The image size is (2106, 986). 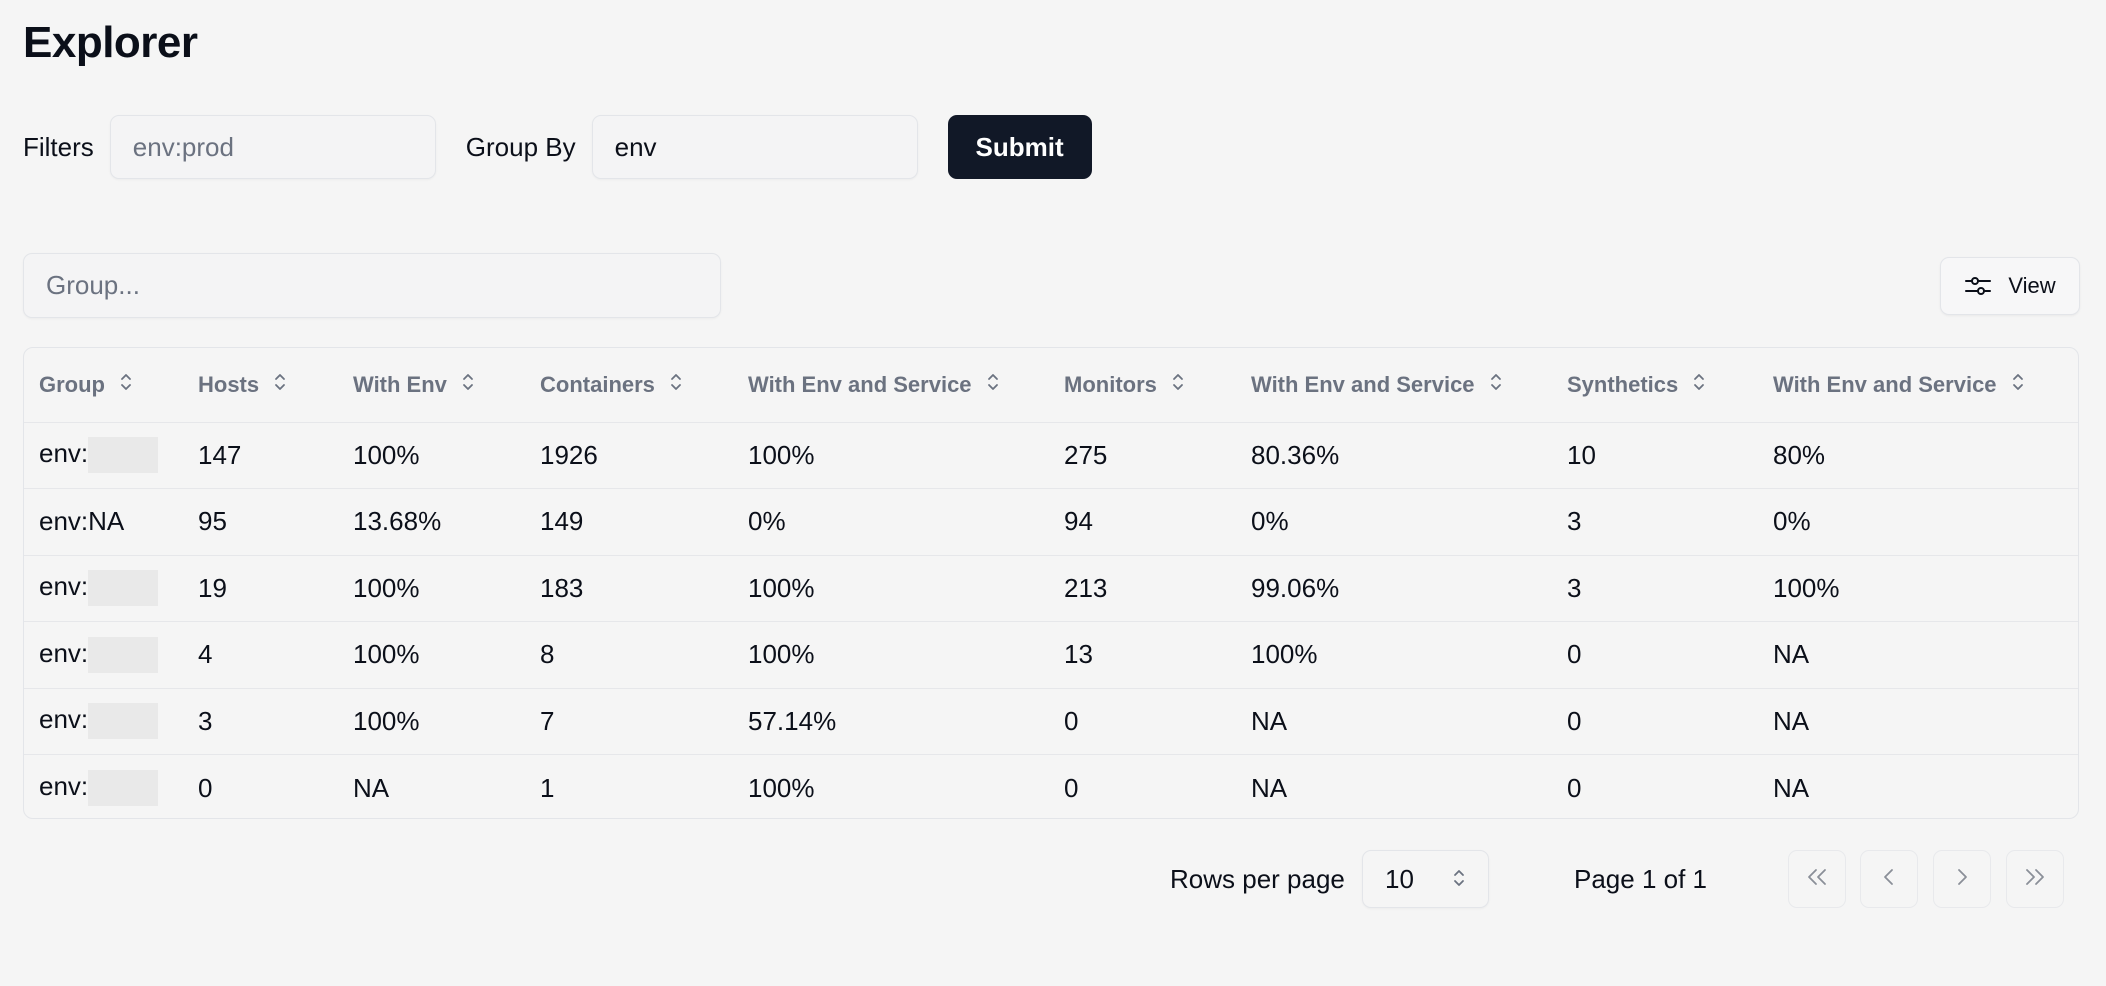 What do you see at coordinates (1086, 587) in the screenshot?
I see `table-cell: 213` at bounding box center [1086, 587].